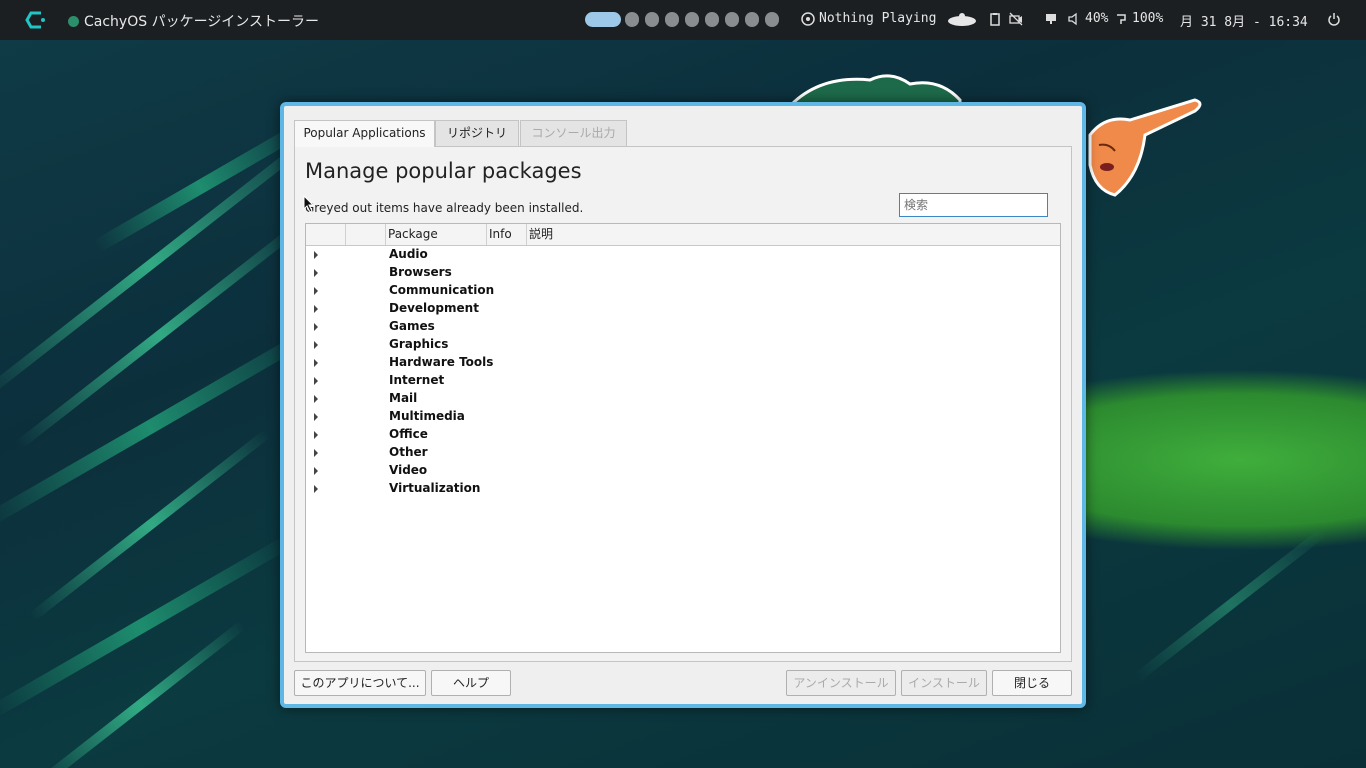 The image size is (1366, 768). What do you see at coordinates (995, 19) in the screenshot?
I see `clipboard-icon` at bounding box center [995, 19].